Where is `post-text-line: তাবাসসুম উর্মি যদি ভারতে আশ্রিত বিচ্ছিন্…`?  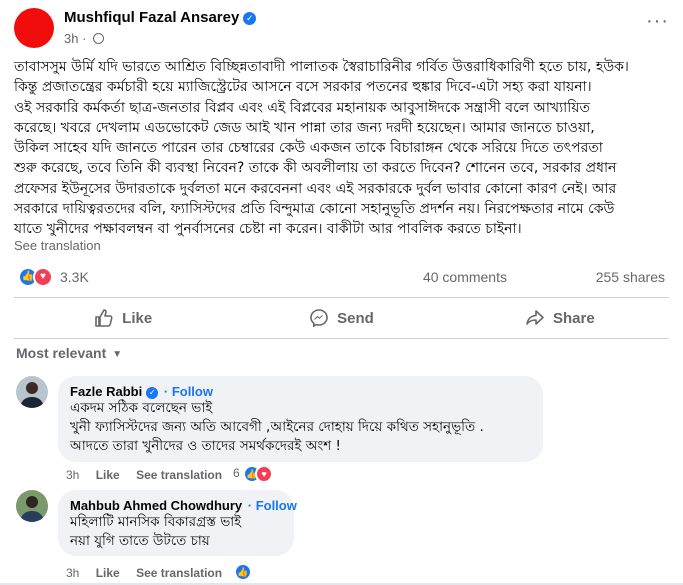
post-text-line: তাবাসসুম উর্মি যদি ভারতে আশ্রিত বিচ্ছিন্… is located at coordinates (321, 67).